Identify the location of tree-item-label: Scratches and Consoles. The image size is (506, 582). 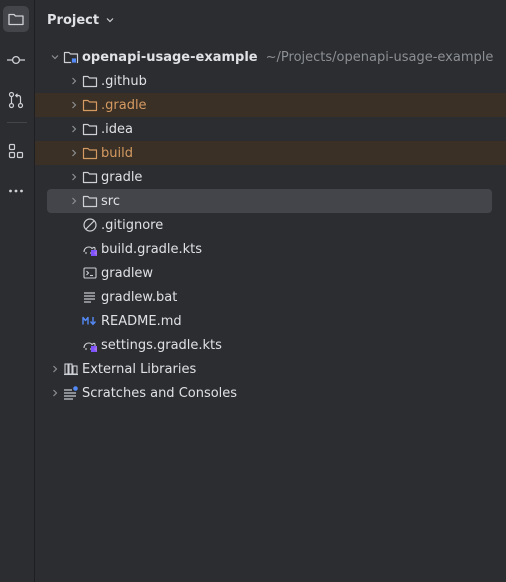
(160, 393).